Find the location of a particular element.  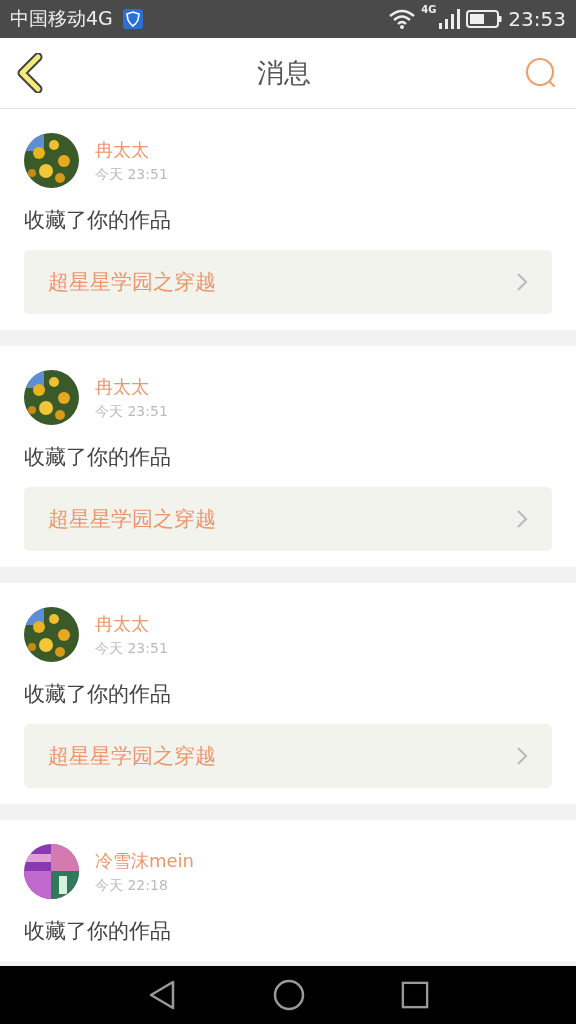

wifi-icon is located at coordinates (402, 19).